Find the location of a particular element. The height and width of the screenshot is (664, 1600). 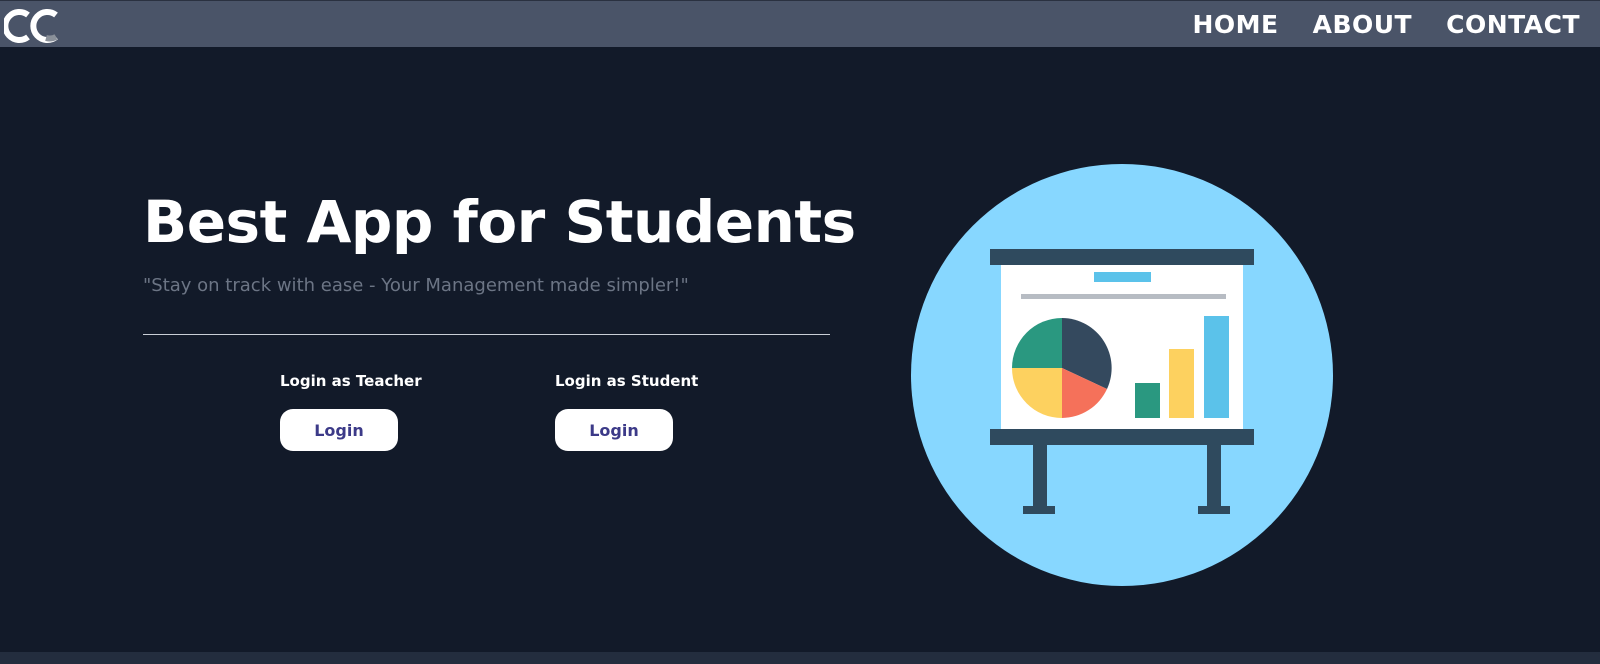

board-right-leg is located at coordinates (1214, 478).